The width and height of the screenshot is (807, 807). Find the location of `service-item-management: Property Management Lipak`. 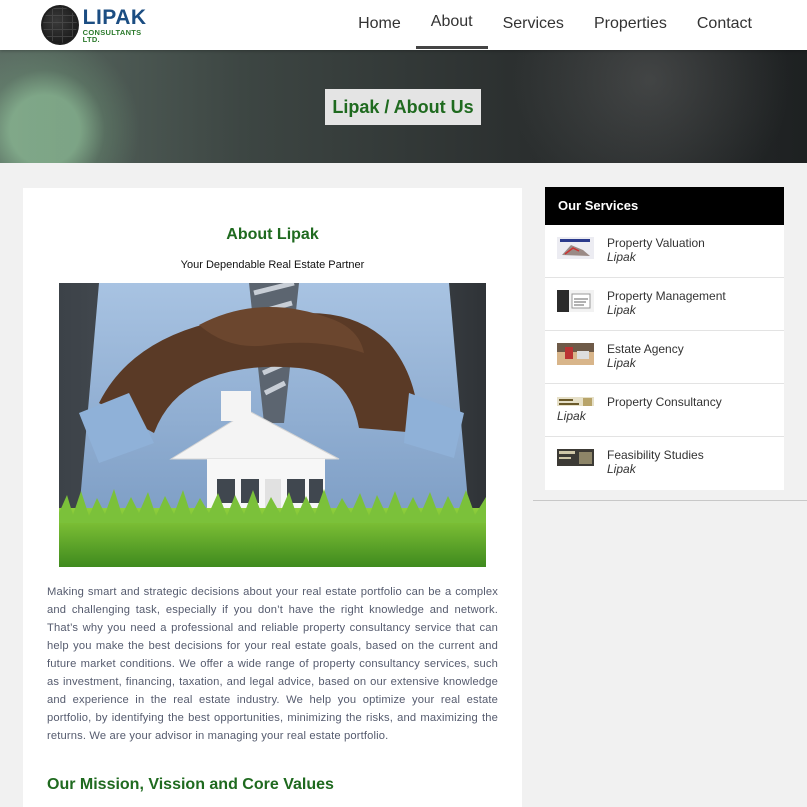

service-item-management: Property Management Lipak is located at coordinates (664, 304).